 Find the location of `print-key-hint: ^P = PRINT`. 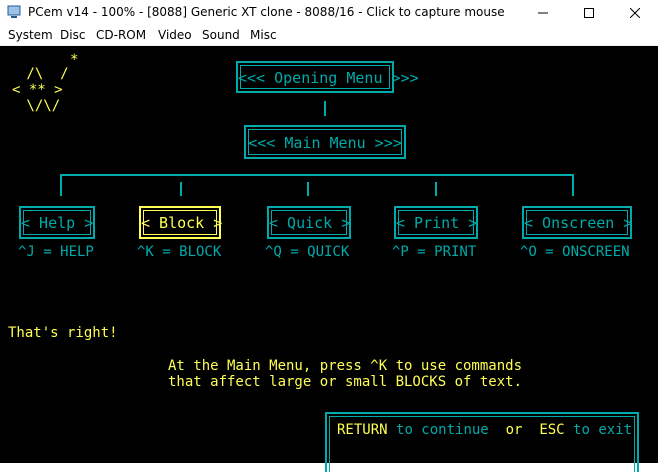

print-key-hint: ^P = PRINT is located at coordinates (434, 252).